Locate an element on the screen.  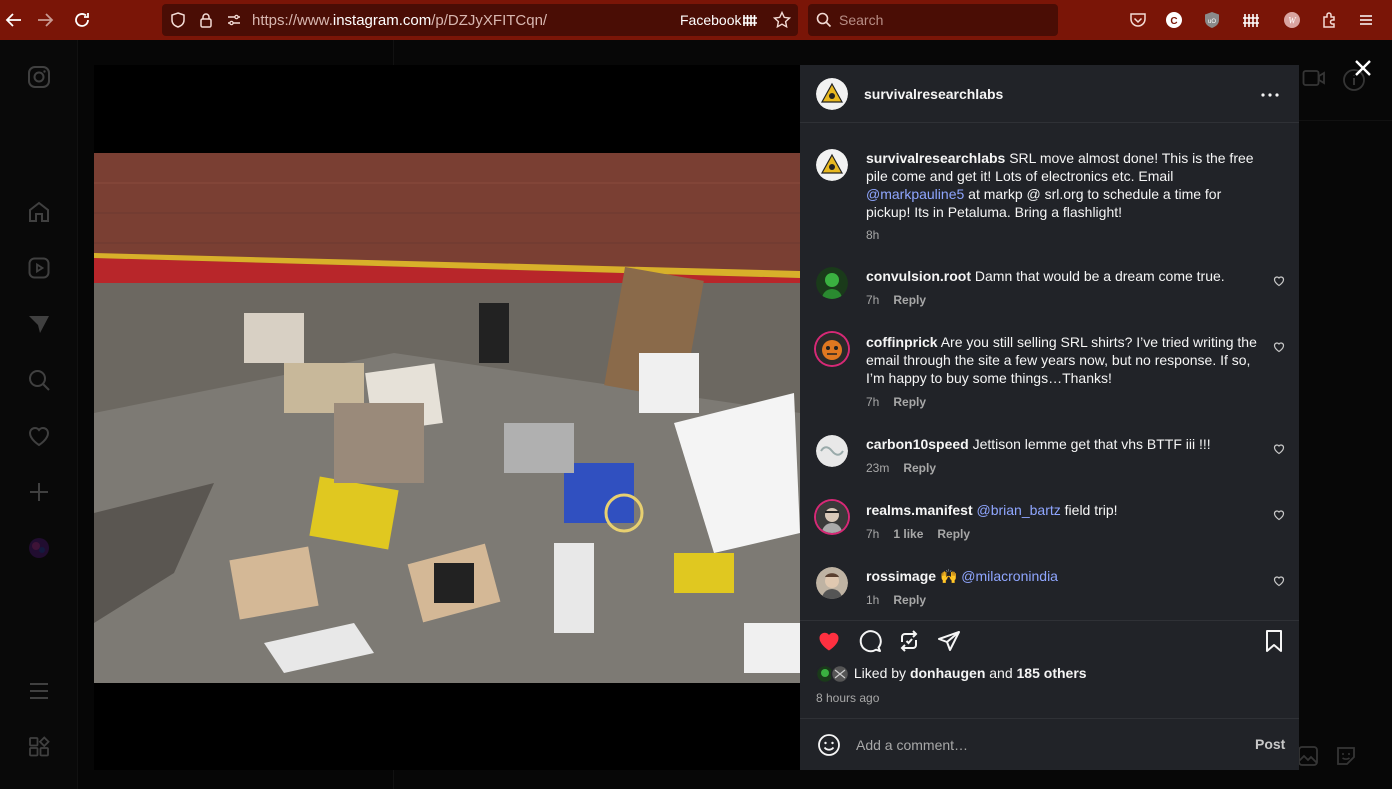
close-icon is located at coordinates (1363, 68).